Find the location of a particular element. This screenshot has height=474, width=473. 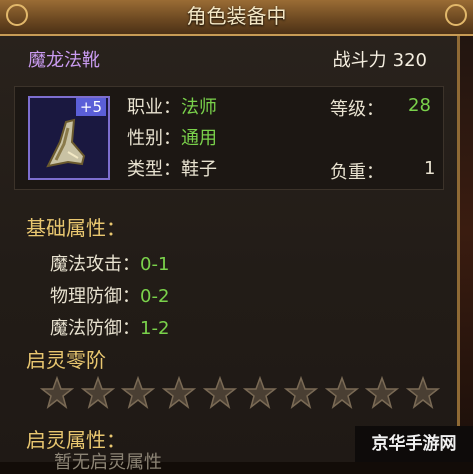

panel-header: 角色装备中 is located at coordinates (236, 18).